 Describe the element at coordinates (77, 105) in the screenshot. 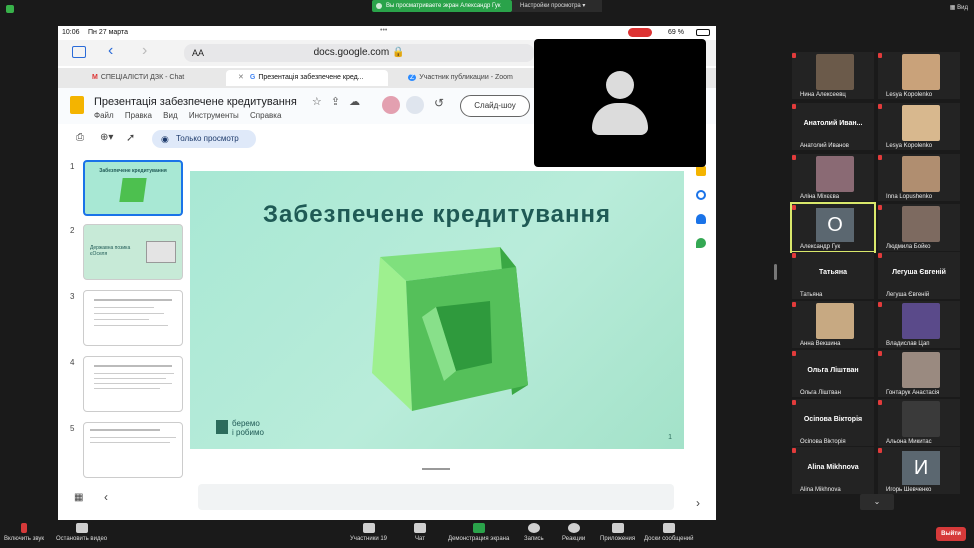

I see `slides-logo-icon` at that location.